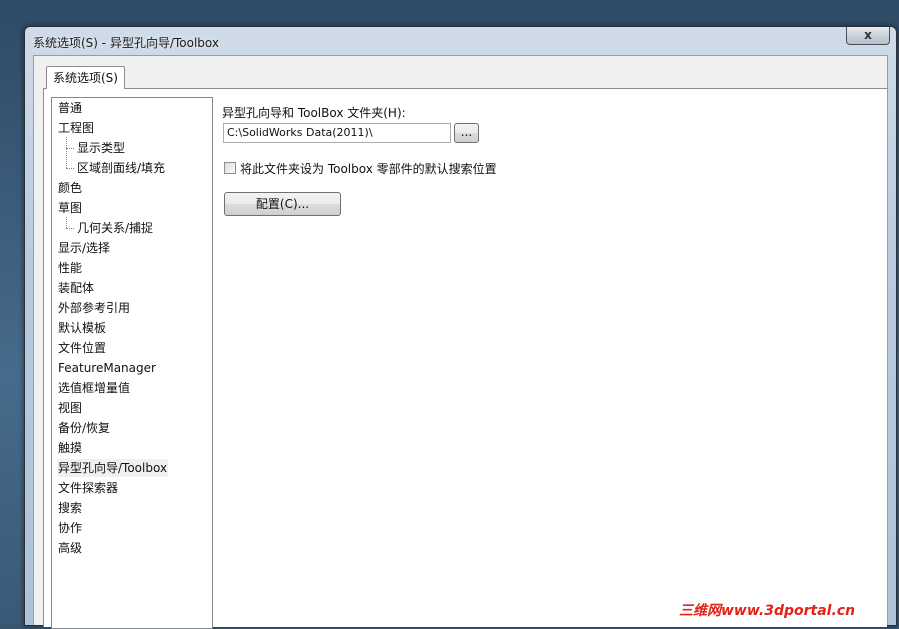 The image size is (899, 629). Describe the element at coordinates (460, 41) in the screenshot. I see `title-bar: 系统选项(S) - 异型孔向导/Toolbox x` at that location.